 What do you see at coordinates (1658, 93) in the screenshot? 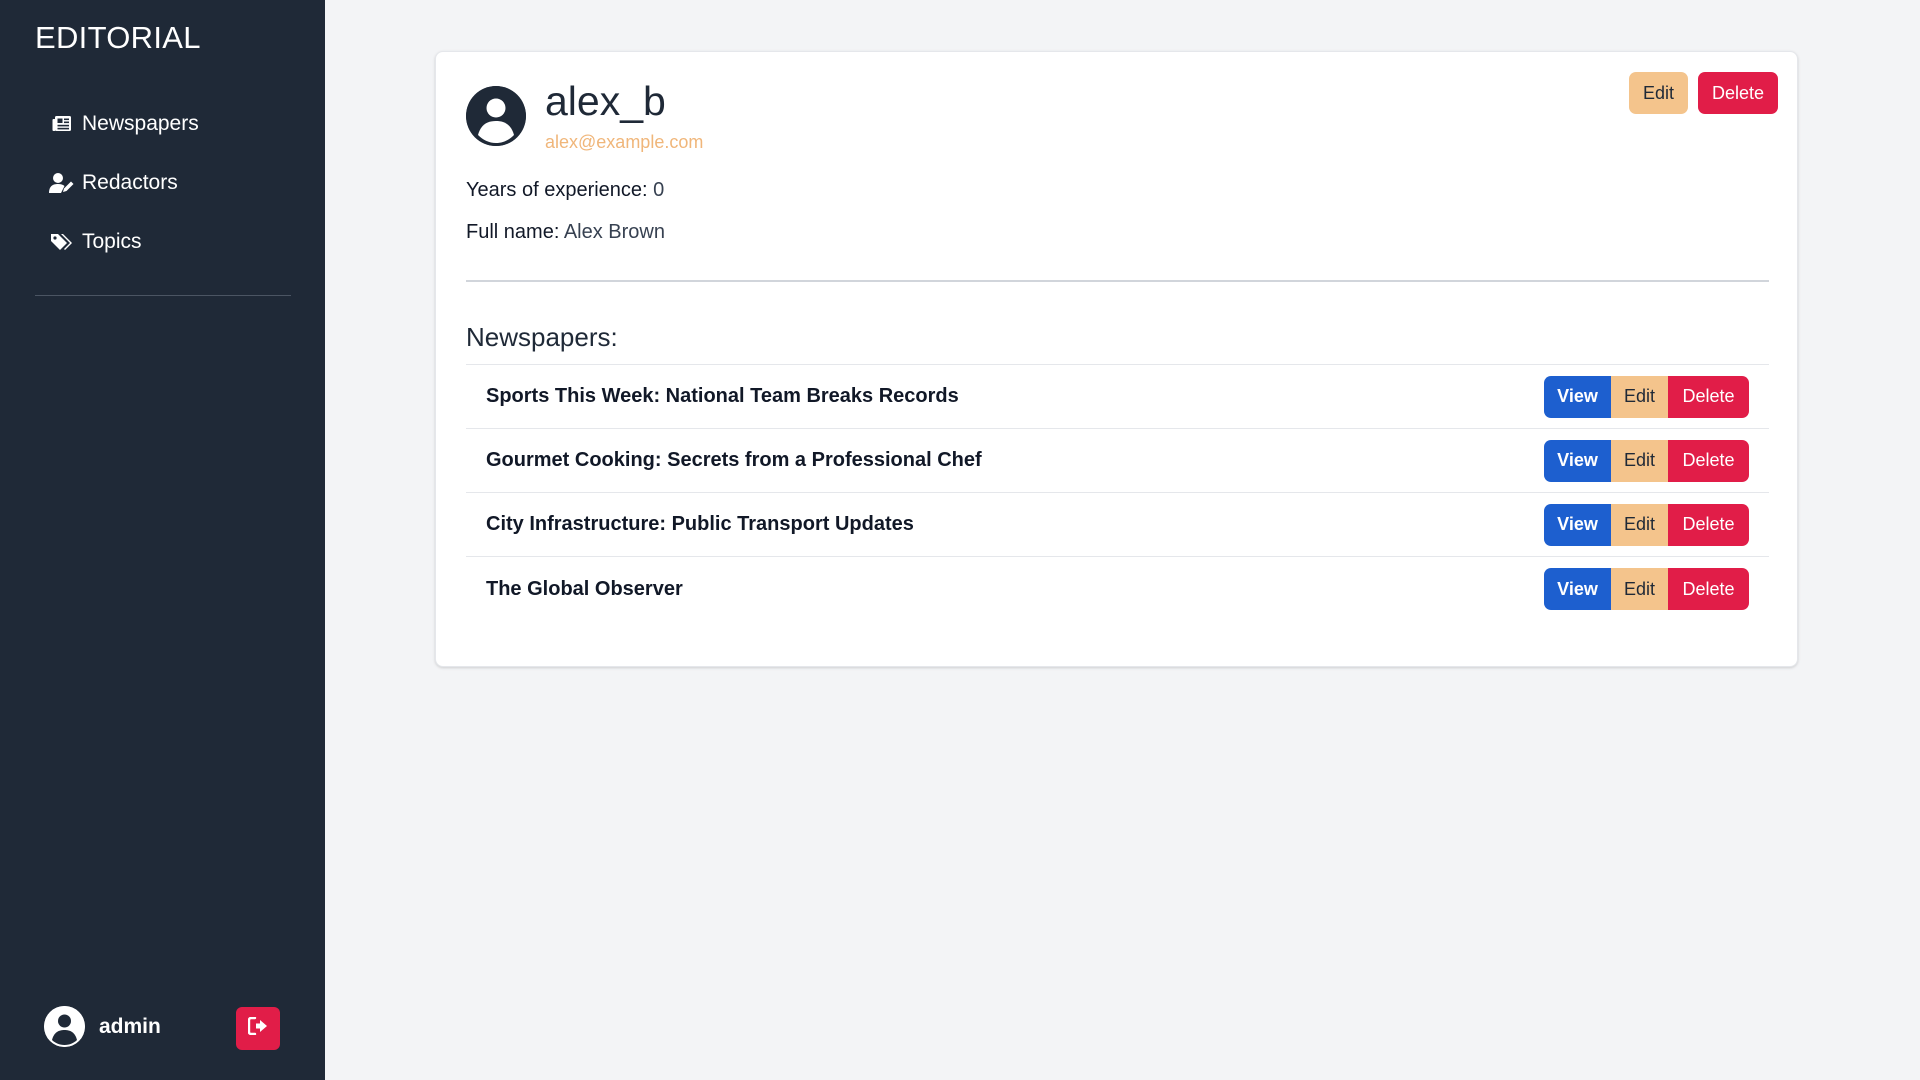
I see `edit-redactor-button: Edit` at bounding box center [1658, 93].